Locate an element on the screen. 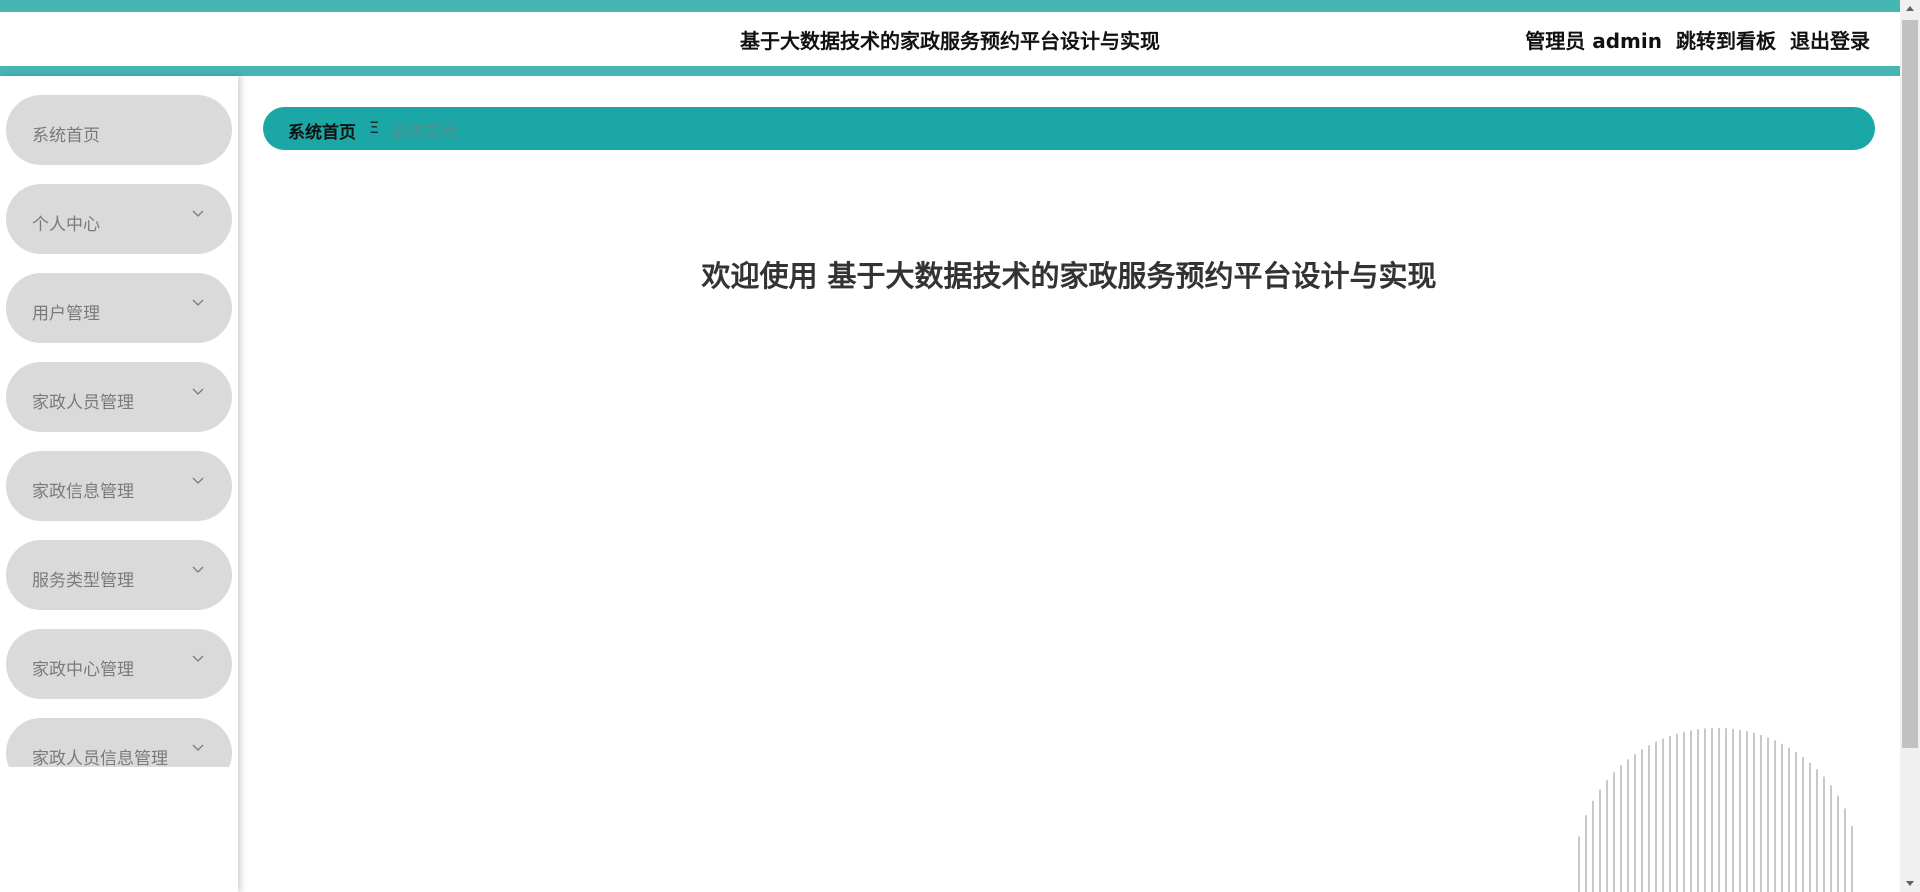  sidebar-item-personal-center: 个人中心 is located at coordinates (119, 219).